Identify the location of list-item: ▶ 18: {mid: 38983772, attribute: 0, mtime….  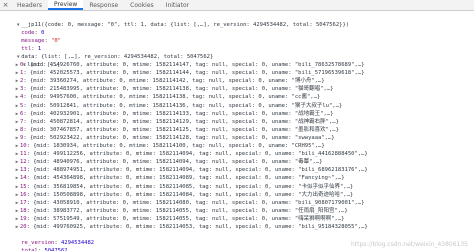
(181, 211).